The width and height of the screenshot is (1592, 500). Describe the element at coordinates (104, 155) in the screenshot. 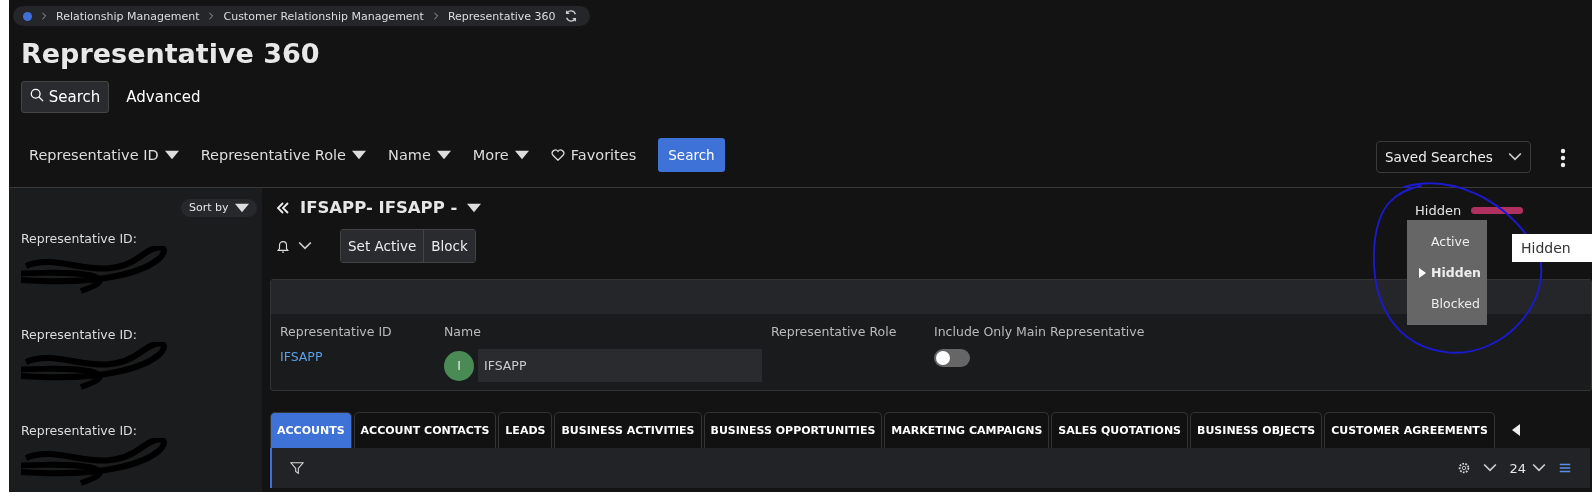

I see `filter-dropdown: Representative ID` at that location.